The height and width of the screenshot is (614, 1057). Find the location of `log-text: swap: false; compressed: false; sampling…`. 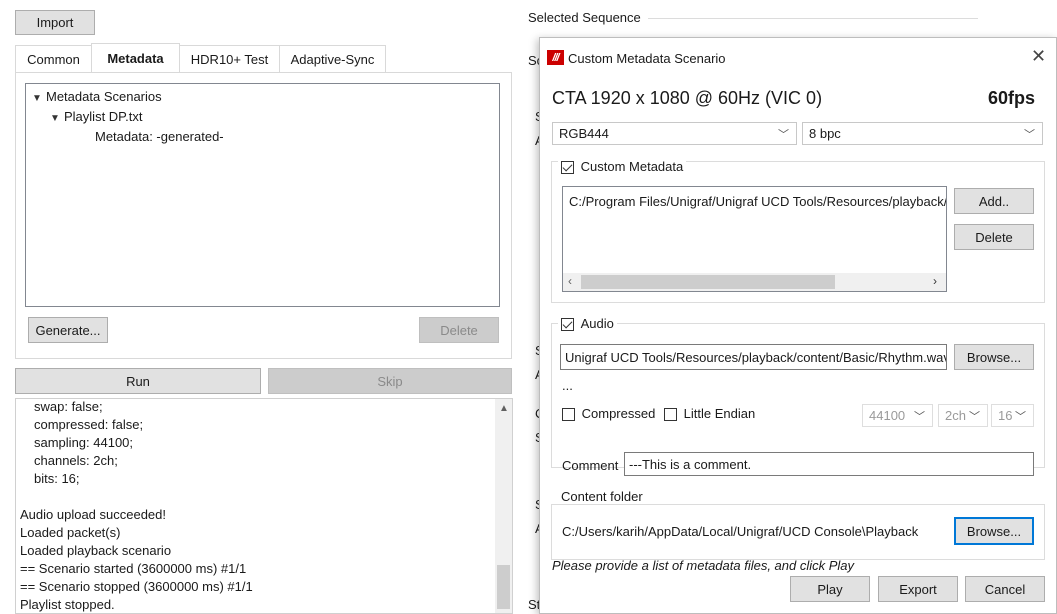

log-text: swap: false; compressed: false; sampling… is located at coordinates (136, 505).